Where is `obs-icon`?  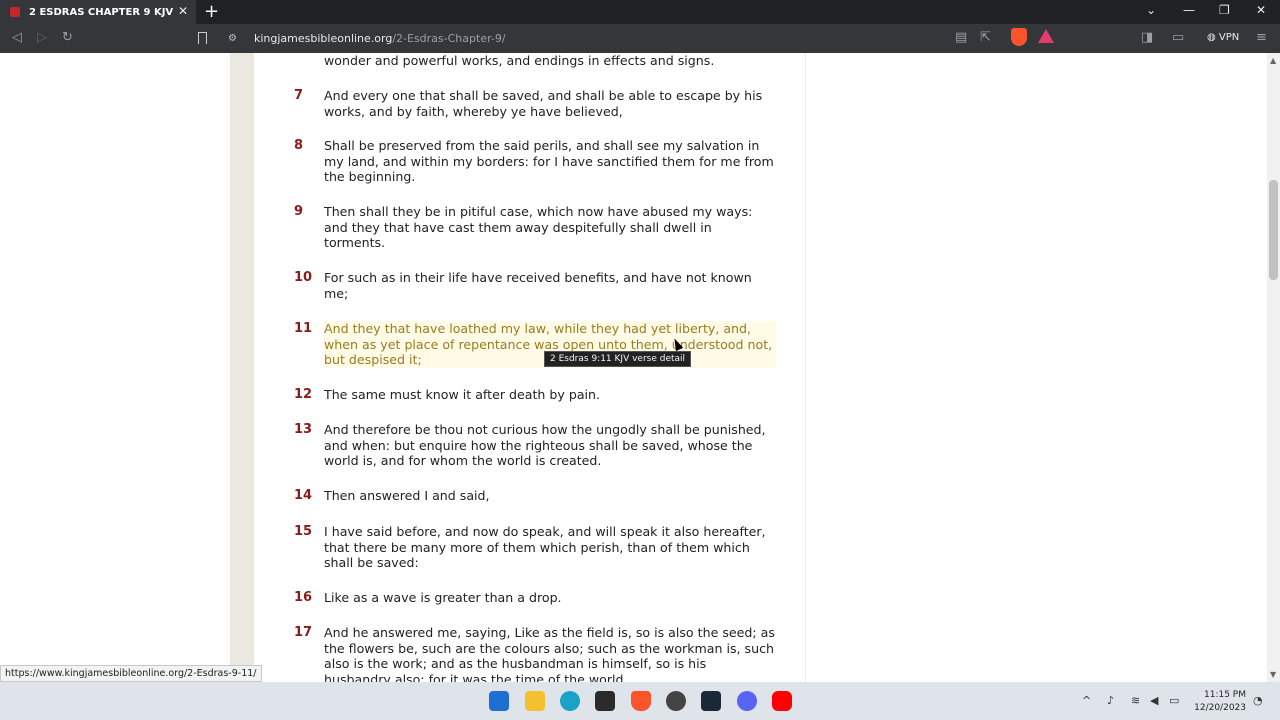
obs-icon is located at coordinates (676, 701).